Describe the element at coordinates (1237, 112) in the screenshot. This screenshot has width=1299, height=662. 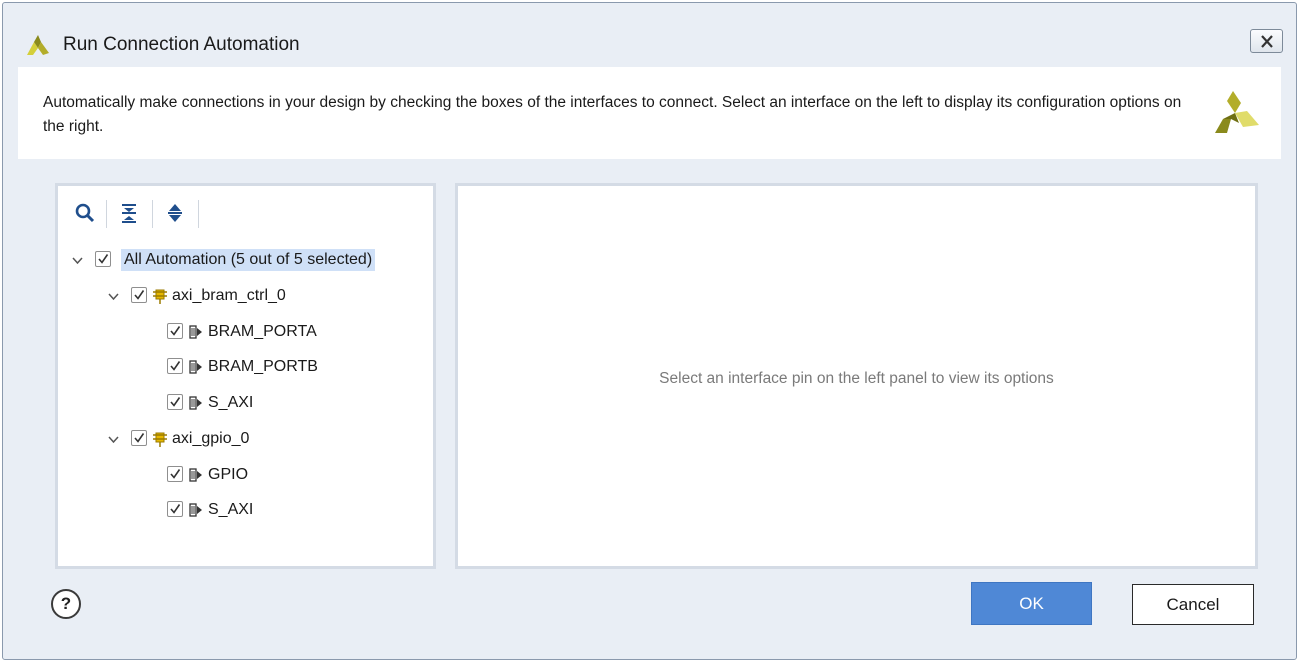
I see `xilinx-logo-icon` at that location.